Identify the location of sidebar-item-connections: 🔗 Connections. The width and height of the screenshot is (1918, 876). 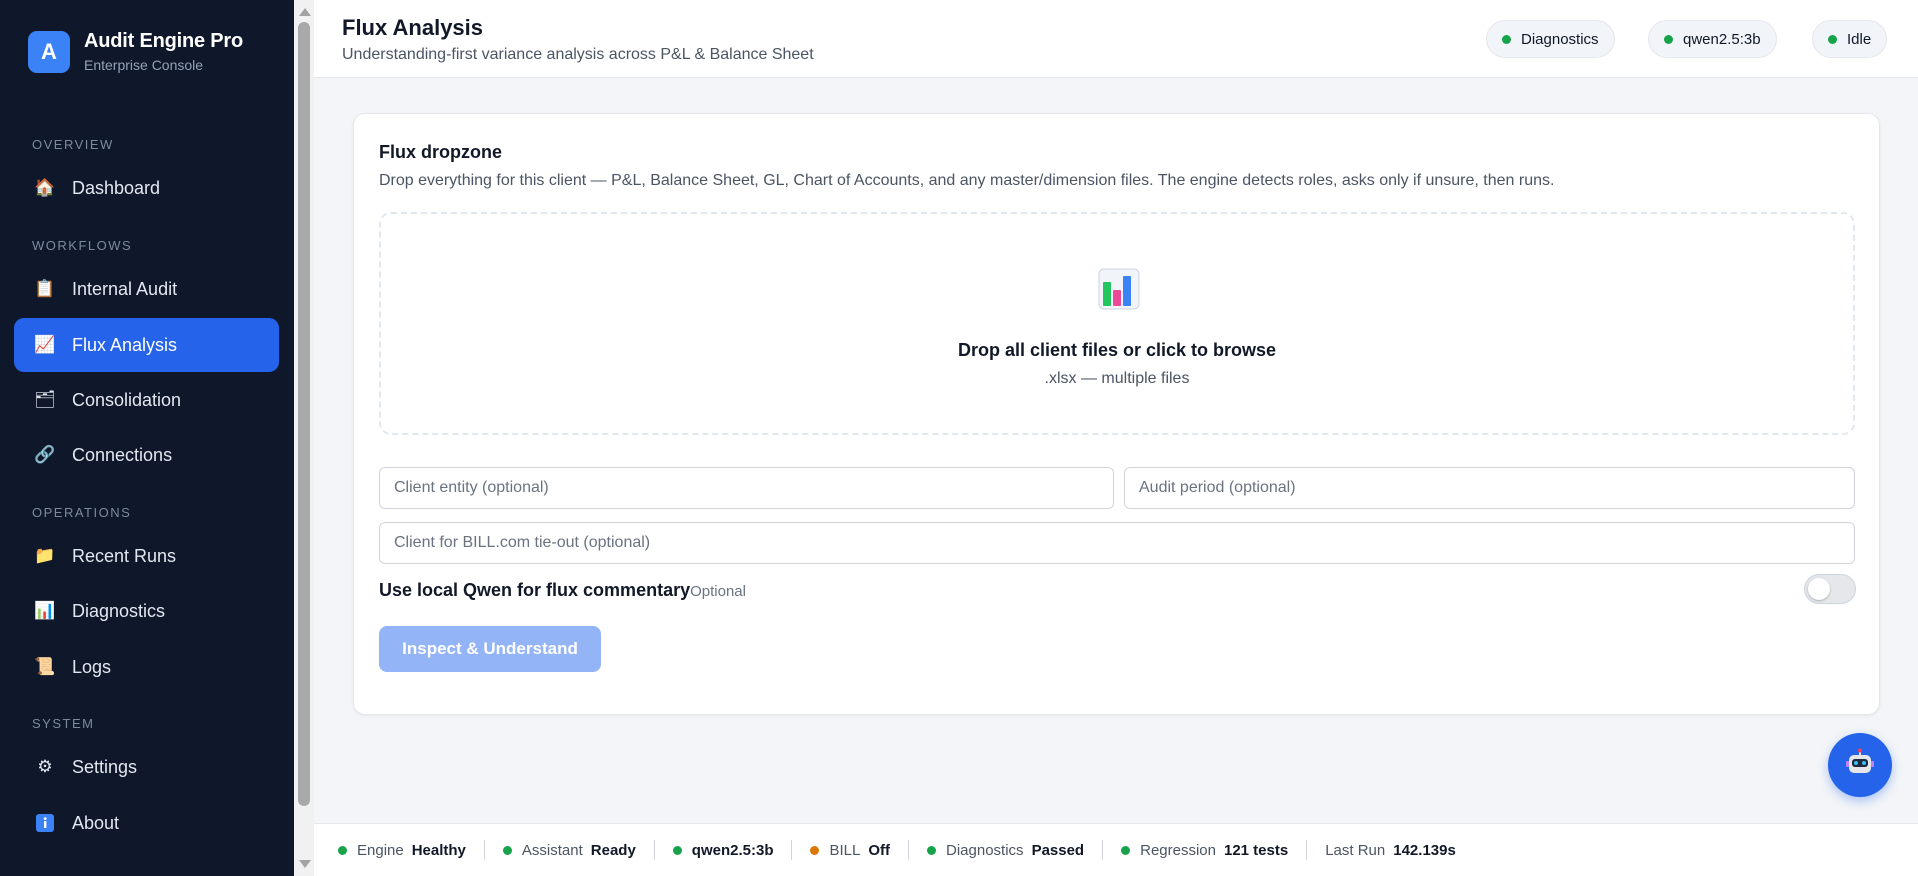
(146, 455).